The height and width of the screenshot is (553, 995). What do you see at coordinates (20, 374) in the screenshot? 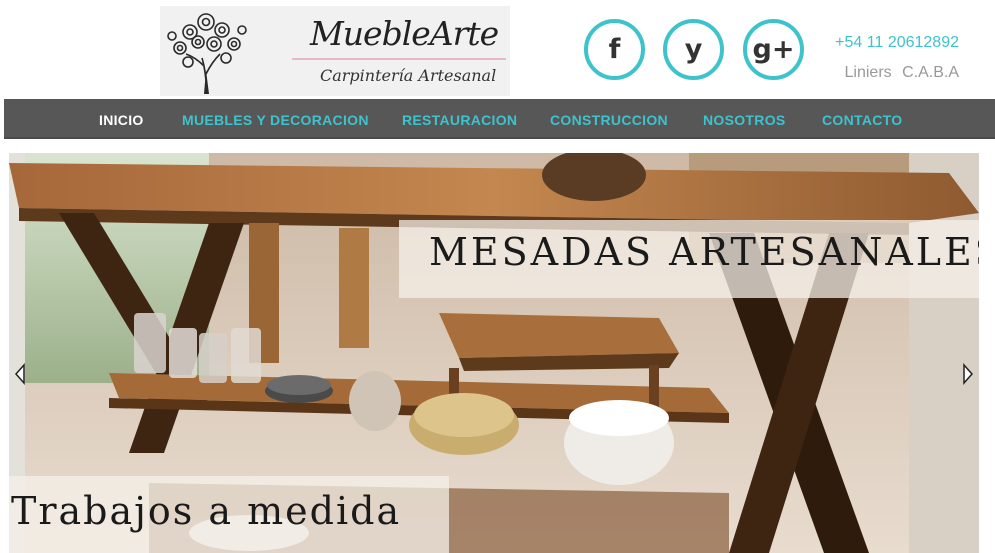
I see `slider-prev-arrow-icon` at bounding box center [20, 374].